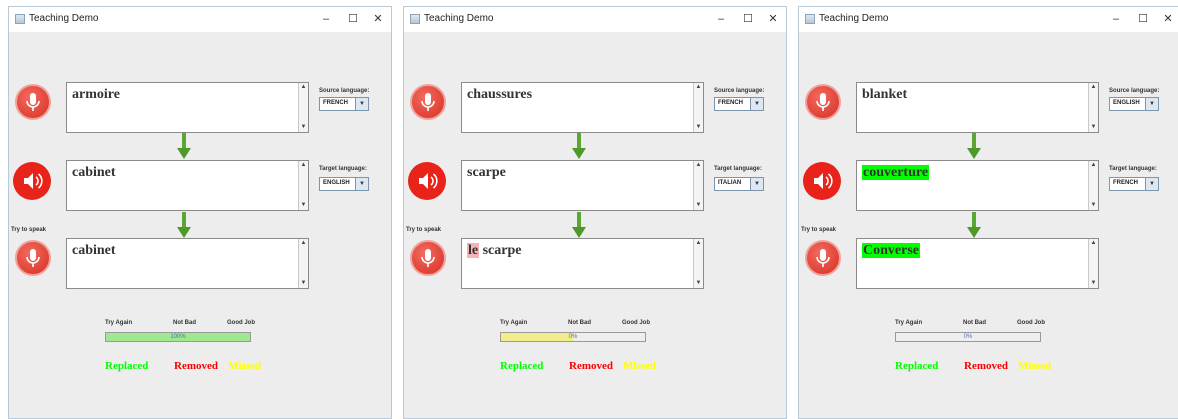 The image size is (1178, 419). Describe the element at coordinates (94, 251) in the screenshot. I see `spoken-text: cabinet` at that location.